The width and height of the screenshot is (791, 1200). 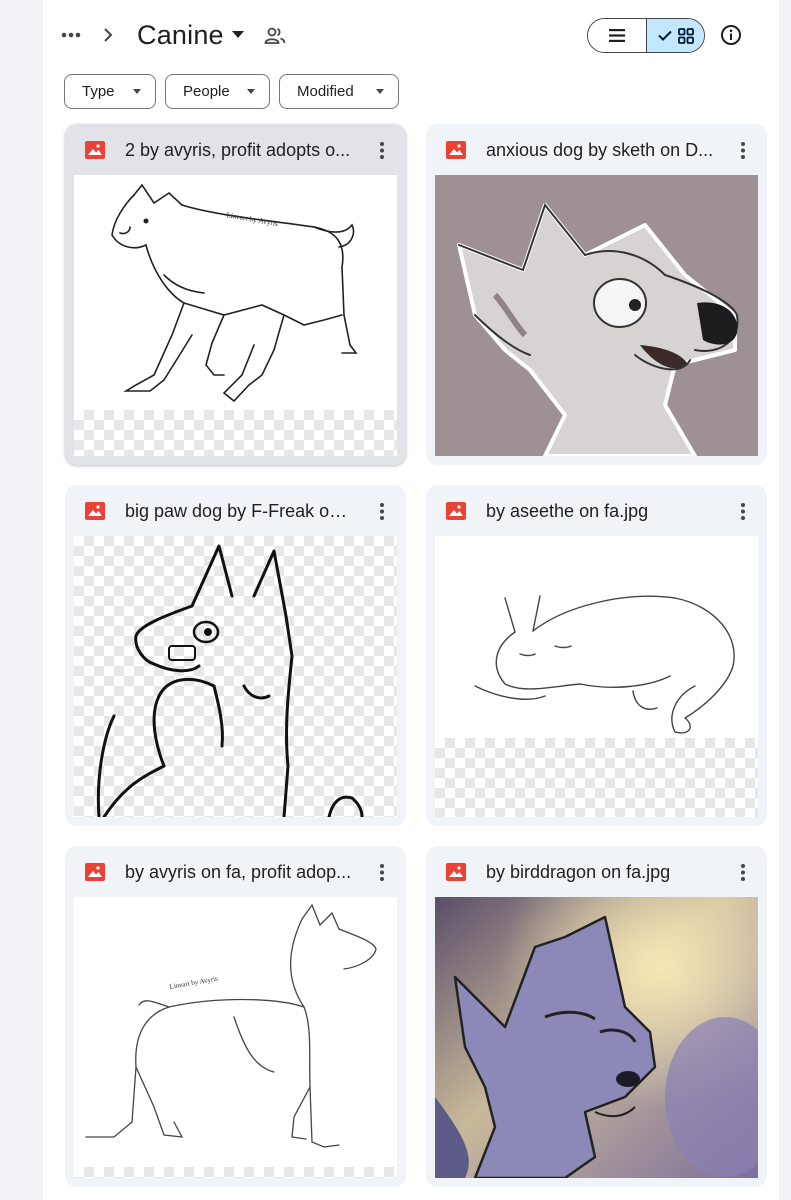 I want to click on list-view-button, so click(x=617, y=35).